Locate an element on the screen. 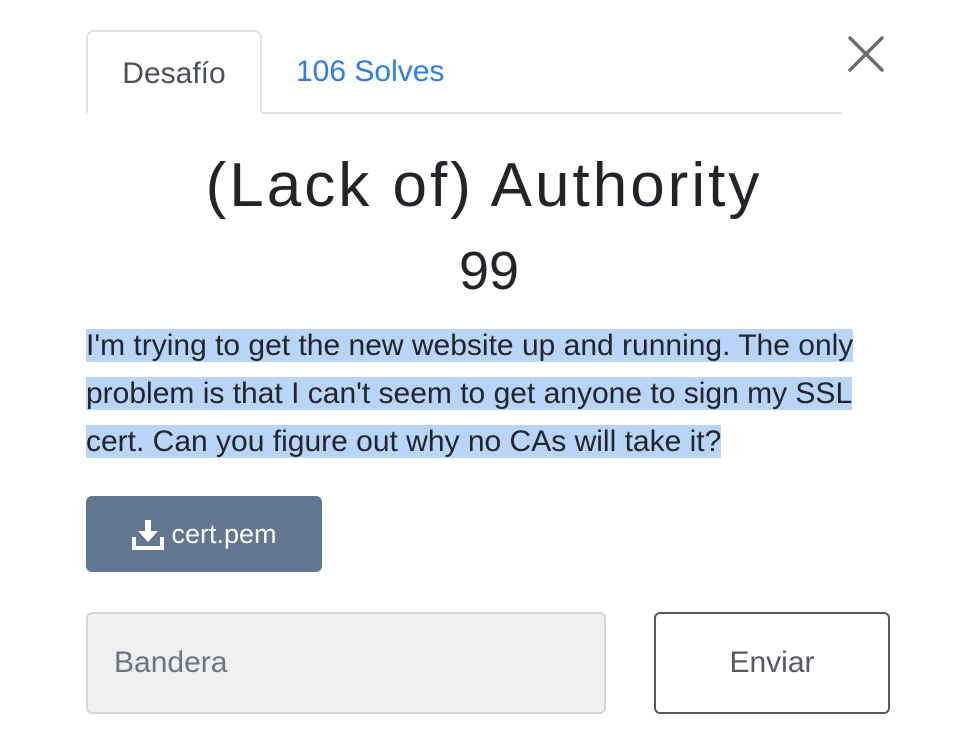 The image size is (968, 752). flag-input is located at coordinates (346, 663).